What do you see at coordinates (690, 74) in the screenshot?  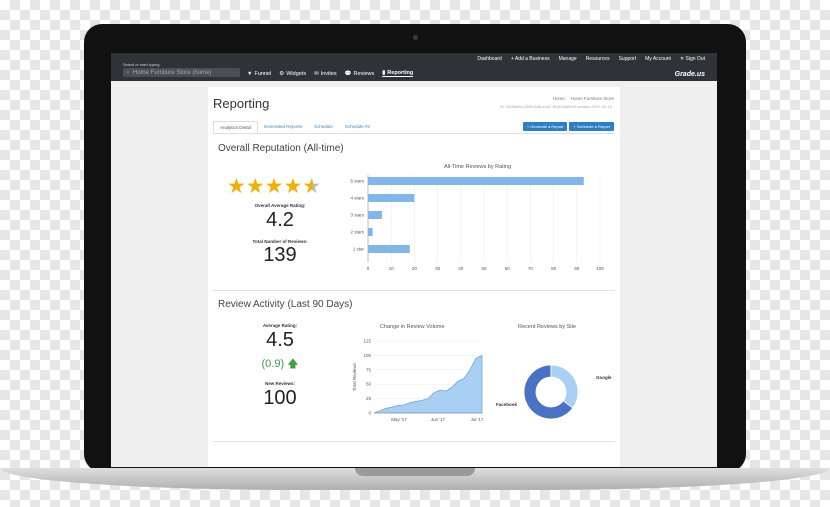 I see `brand-logo: Grade.us` at bounding box center [690, 74].